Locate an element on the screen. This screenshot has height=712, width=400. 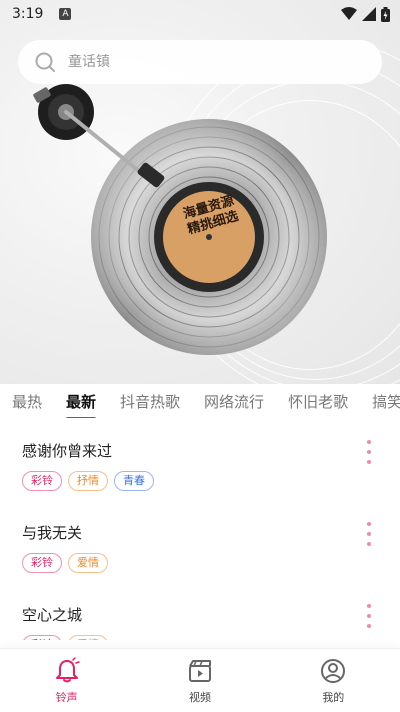
nav-item-ringtones: 铃声 is located at coordinates (66, 680).